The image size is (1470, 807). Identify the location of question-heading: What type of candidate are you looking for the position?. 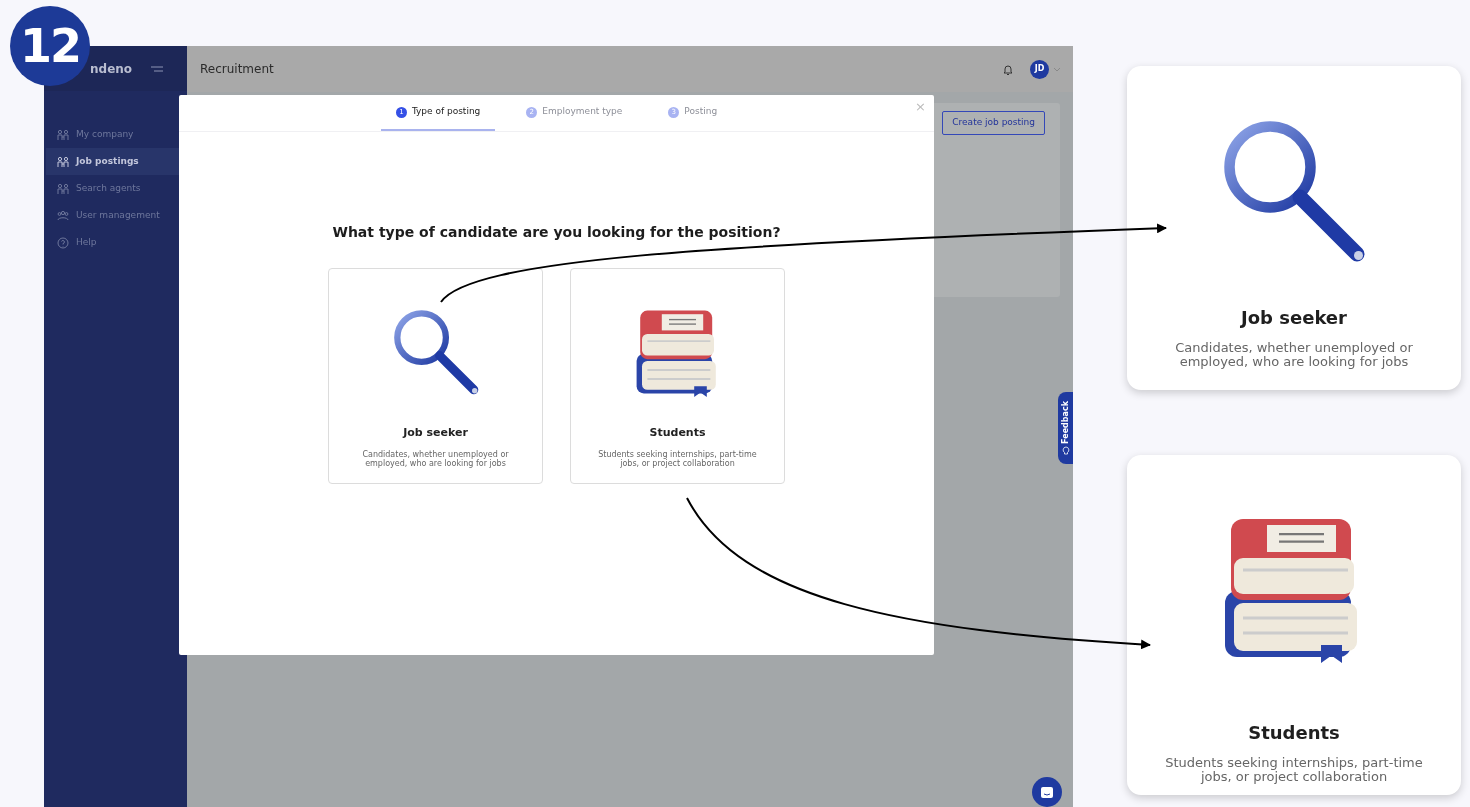
(556, 232).